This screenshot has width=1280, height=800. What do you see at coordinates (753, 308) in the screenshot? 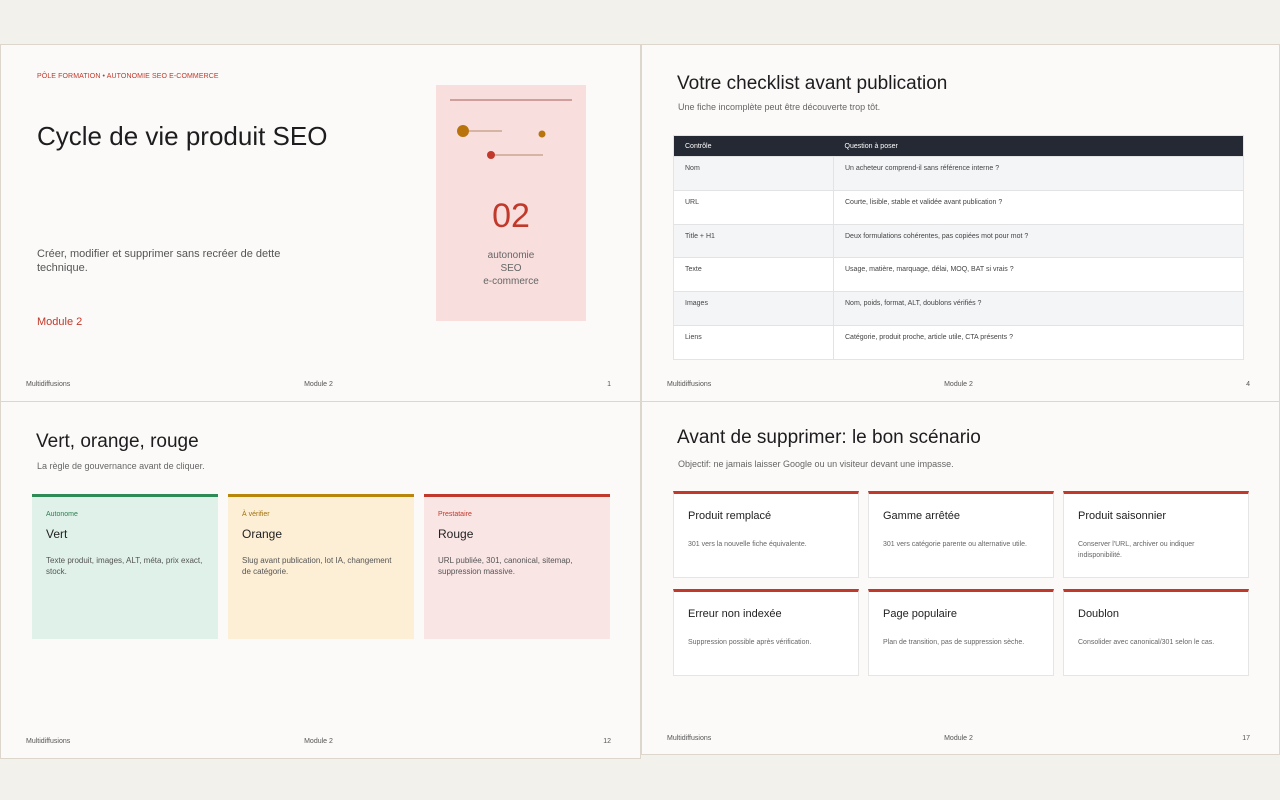
I see `table-cell: Images` at bounding box center [753, 308].